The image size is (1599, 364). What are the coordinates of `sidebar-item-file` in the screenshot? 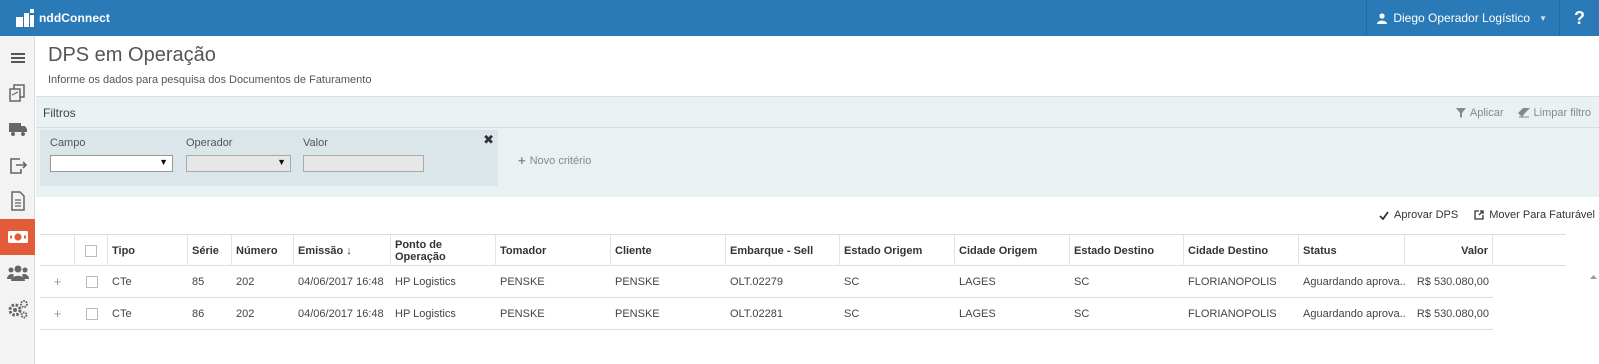 It's located at (17, 201).